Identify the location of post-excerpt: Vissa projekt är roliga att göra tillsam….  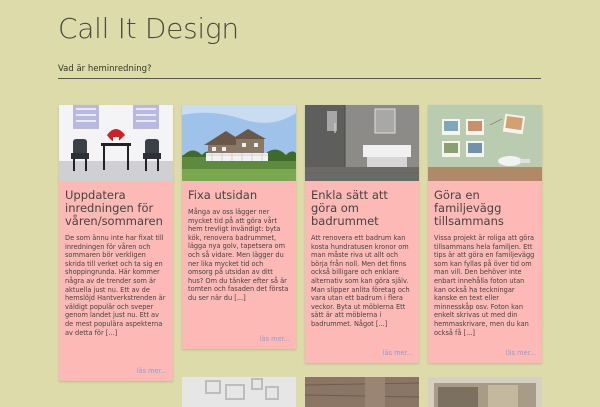
(484, 285).